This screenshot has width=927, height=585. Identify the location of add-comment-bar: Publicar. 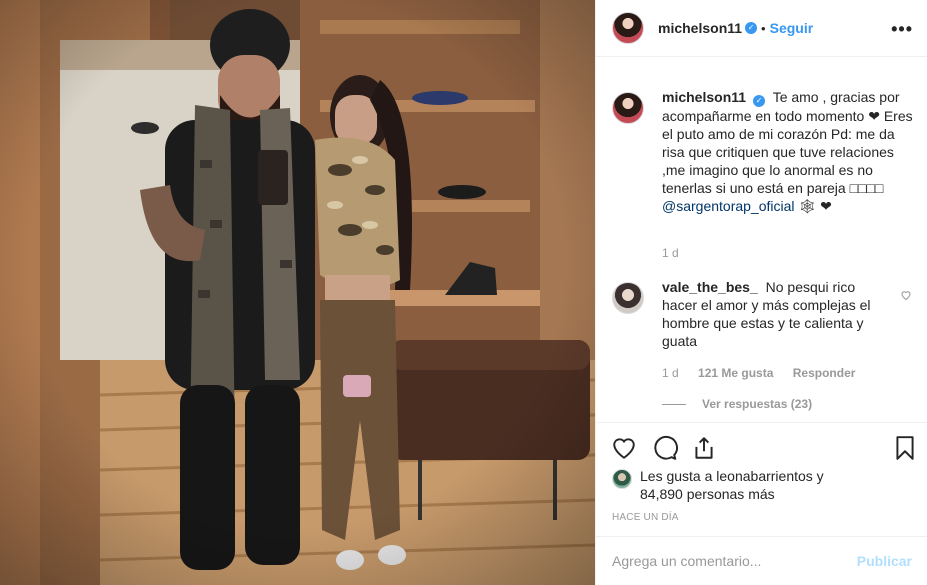
(761, 560).